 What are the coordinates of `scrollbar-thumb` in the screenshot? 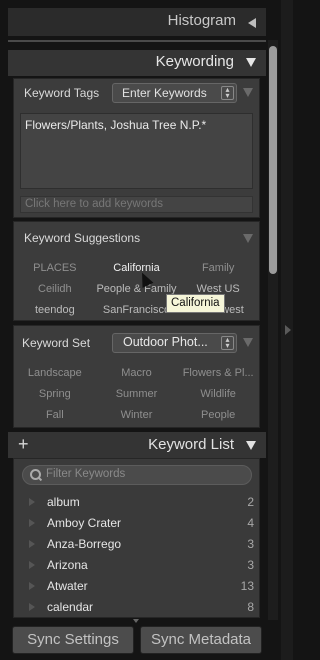 It's located at (273, 160).